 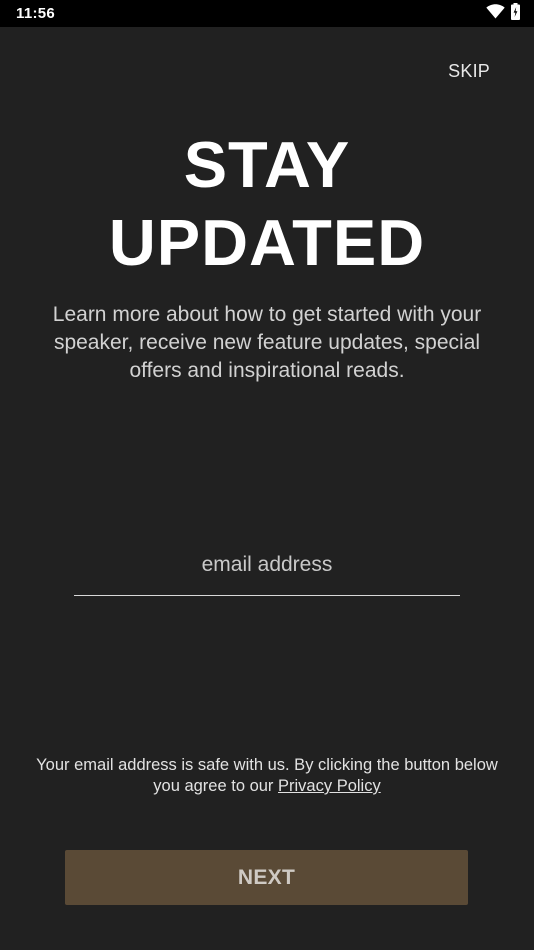 I want to click on privacy-policy-link: Privacy Policy, so click(x=329, y=786).